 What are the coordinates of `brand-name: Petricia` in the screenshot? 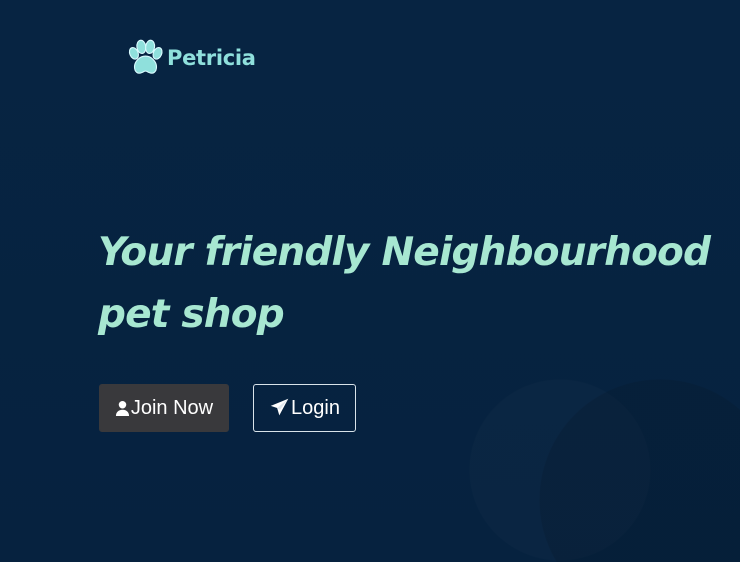 It's located at (211, 57).